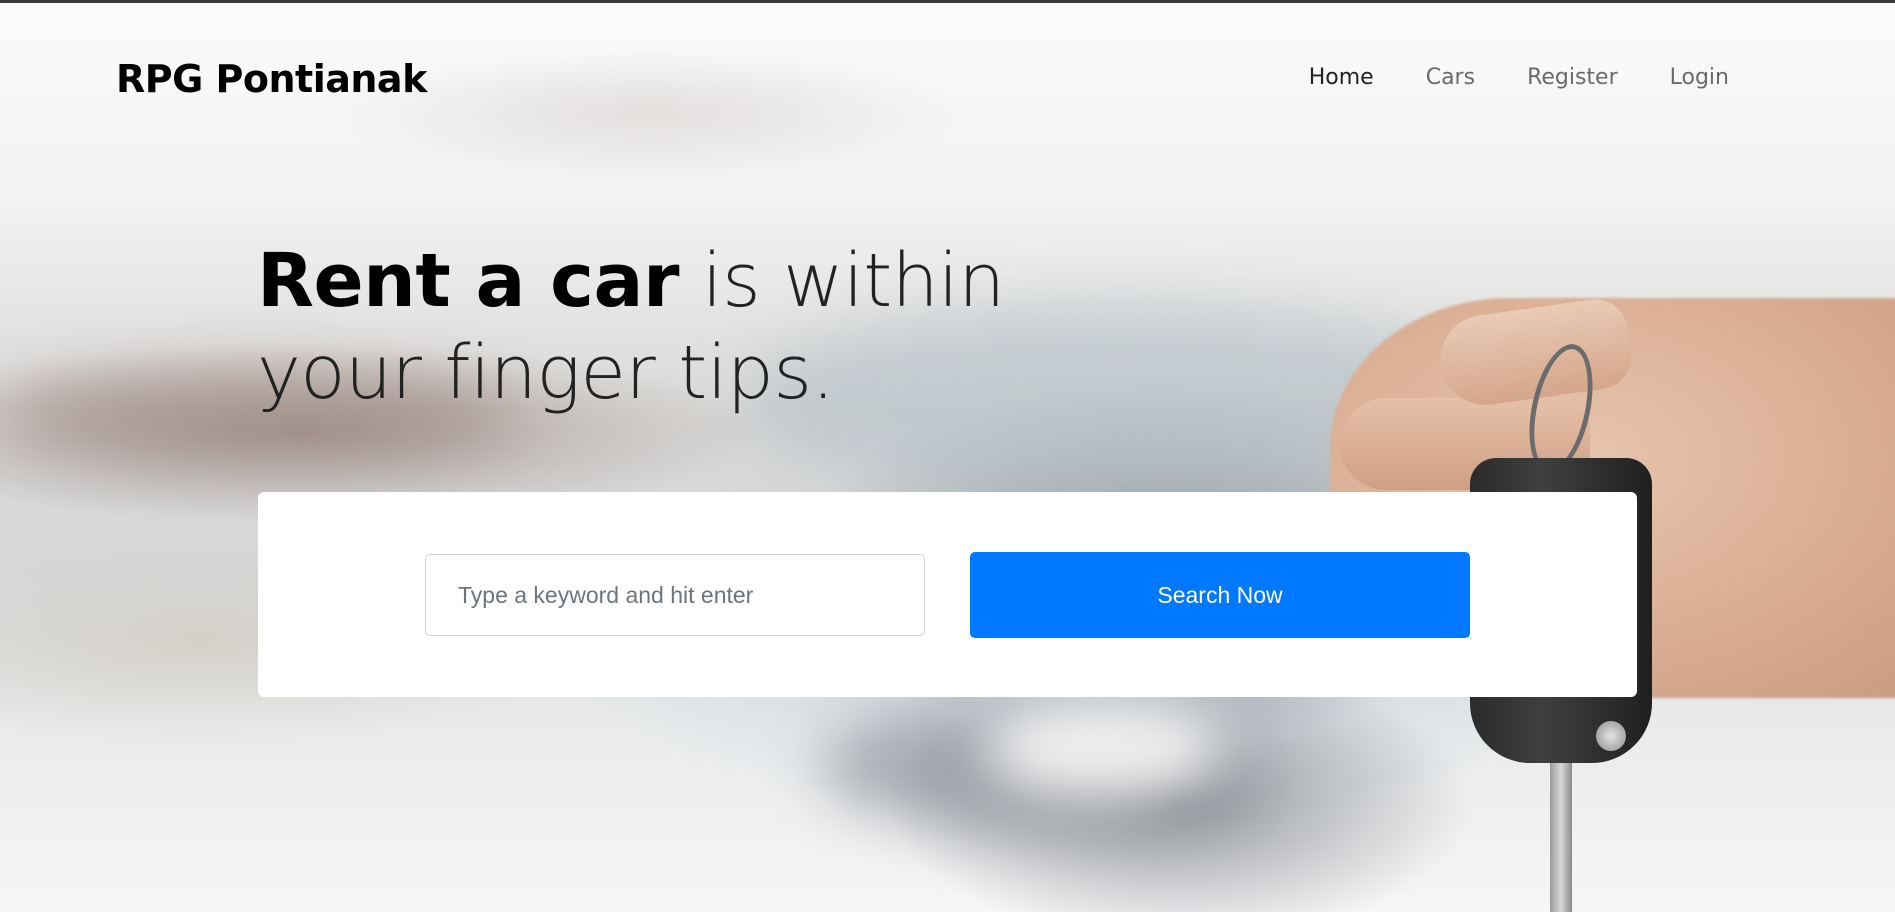 This screenshot has height=912, width=1895. I want to click on nav-item-cars: Cars, so click(1450, 77).